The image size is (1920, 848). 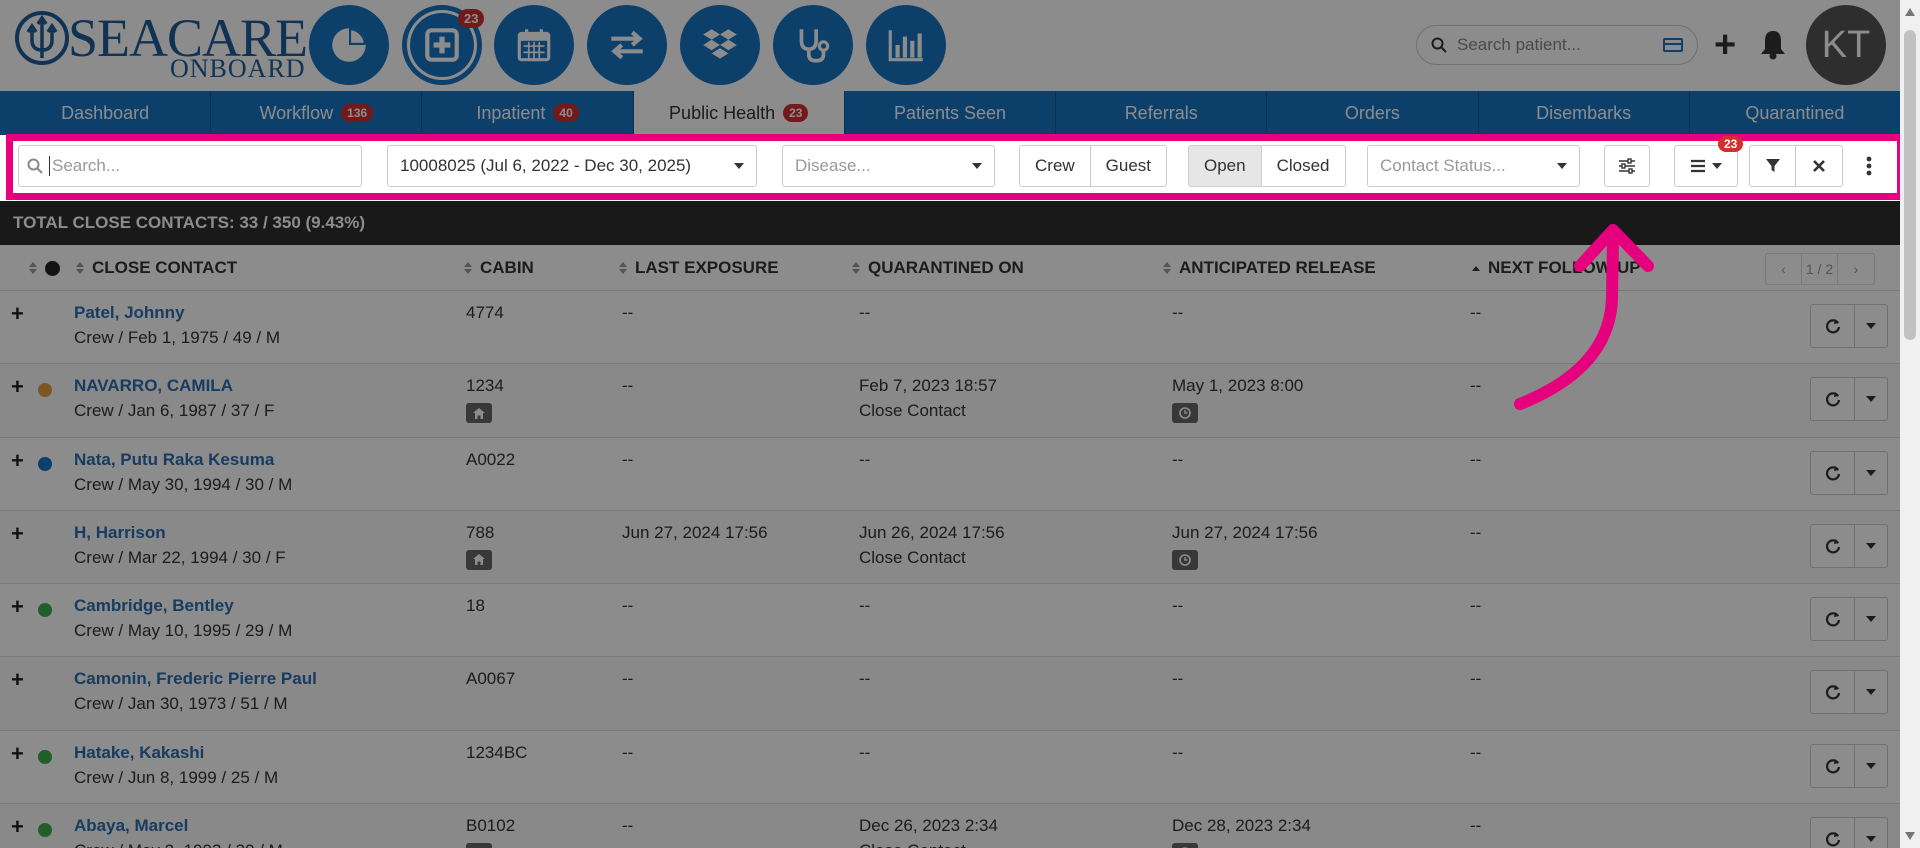 I want to click on scroll-down-arrow-icon, so click(x=1910, y=836).